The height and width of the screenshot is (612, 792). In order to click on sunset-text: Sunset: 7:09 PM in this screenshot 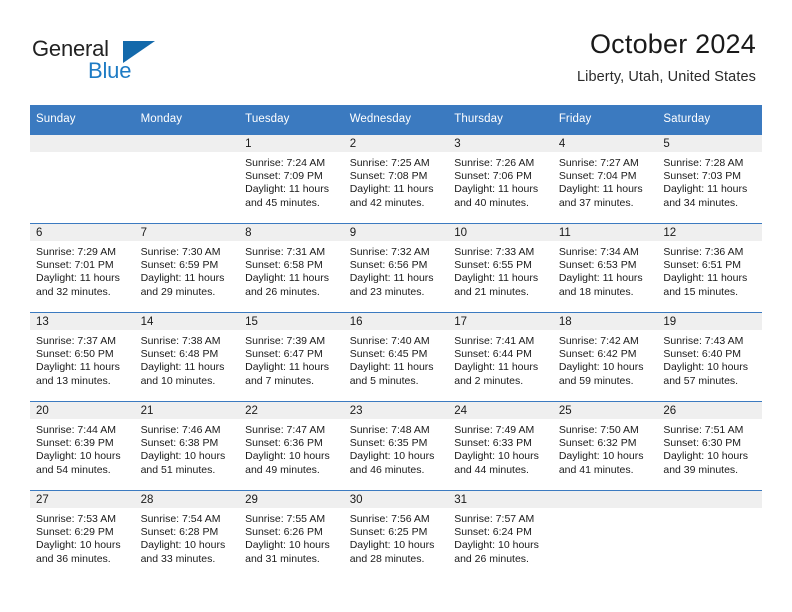, I will do `click(284, 176)`.